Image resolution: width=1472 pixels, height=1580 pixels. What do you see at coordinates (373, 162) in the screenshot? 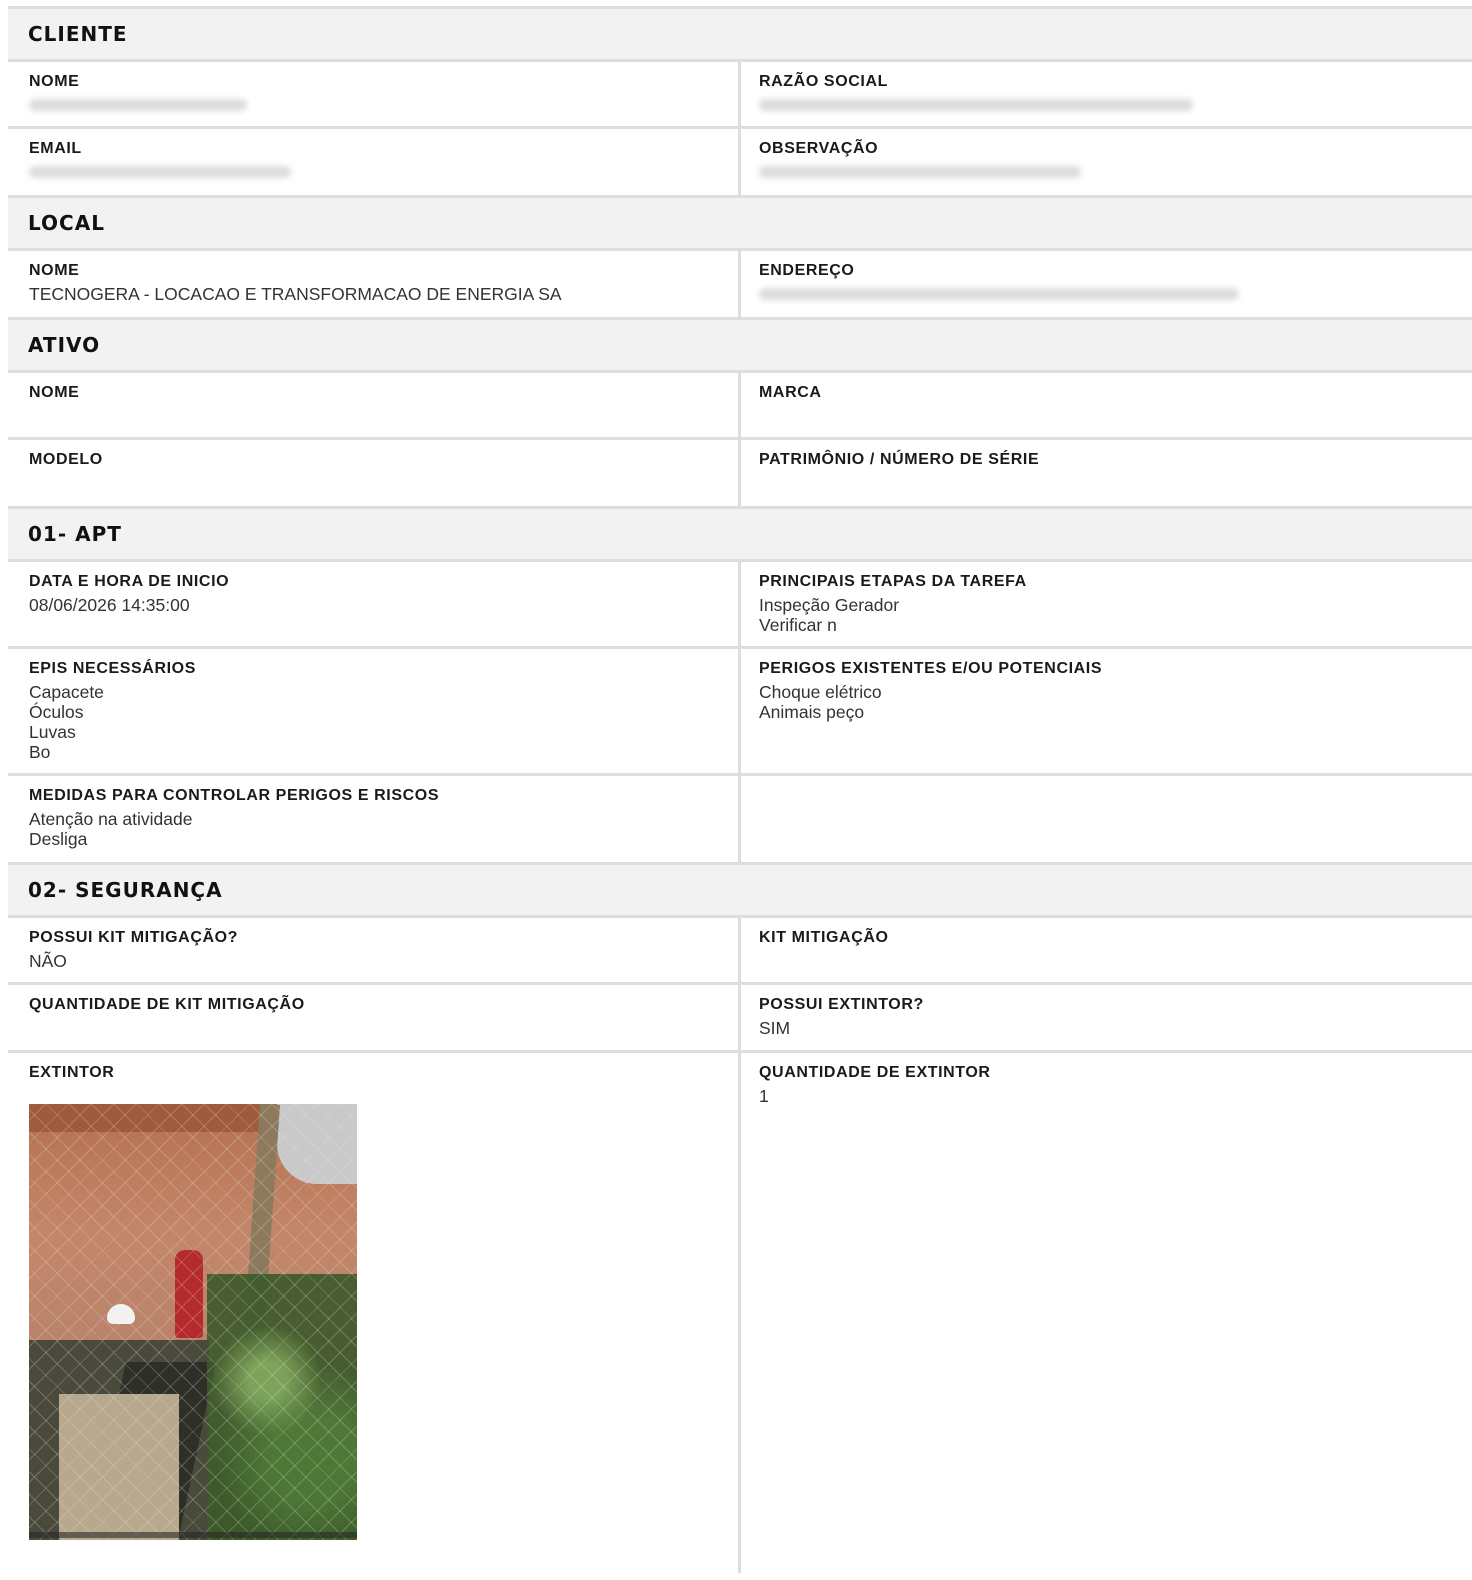
I see `field-email: EMAIL` at bounding box center [373, 162].